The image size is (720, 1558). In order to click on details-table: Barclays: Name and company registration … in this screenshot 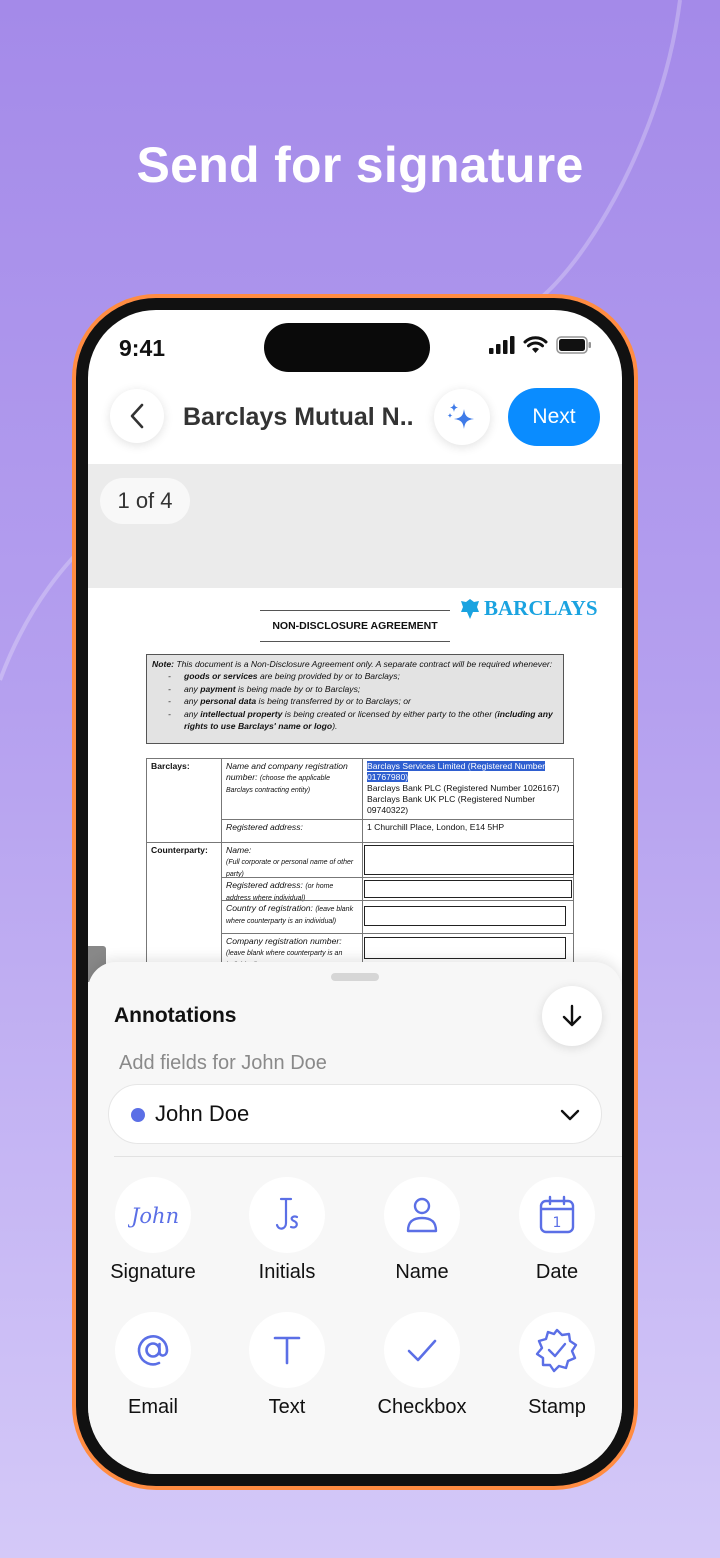, I will do `click(361, 873)`.